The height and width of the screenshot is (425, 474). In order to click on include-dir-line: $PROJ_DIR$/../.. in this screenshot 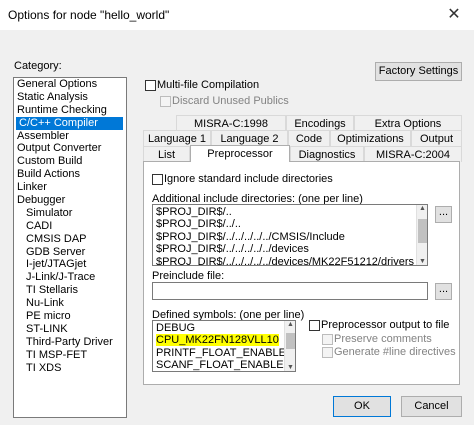, I will do `click(198, 224)`.